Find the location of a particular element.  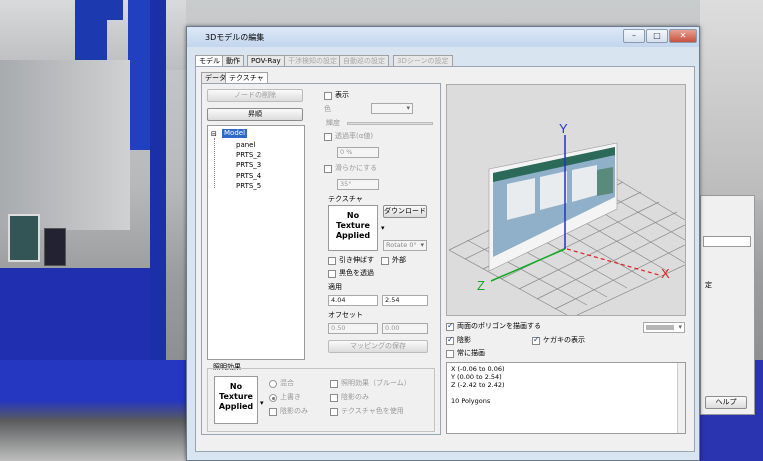

texture-header: テクスチャ is located at coordinates (345, 199).